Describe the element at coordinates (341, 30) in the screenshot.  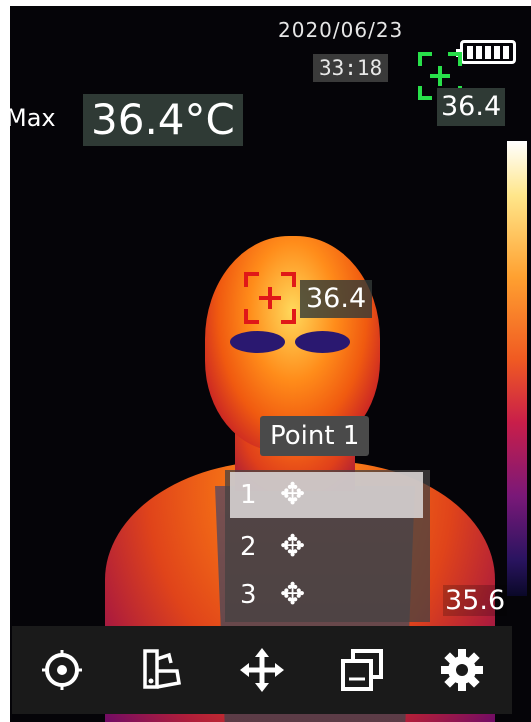
I see `date-display: 2020/06/23` at that location.